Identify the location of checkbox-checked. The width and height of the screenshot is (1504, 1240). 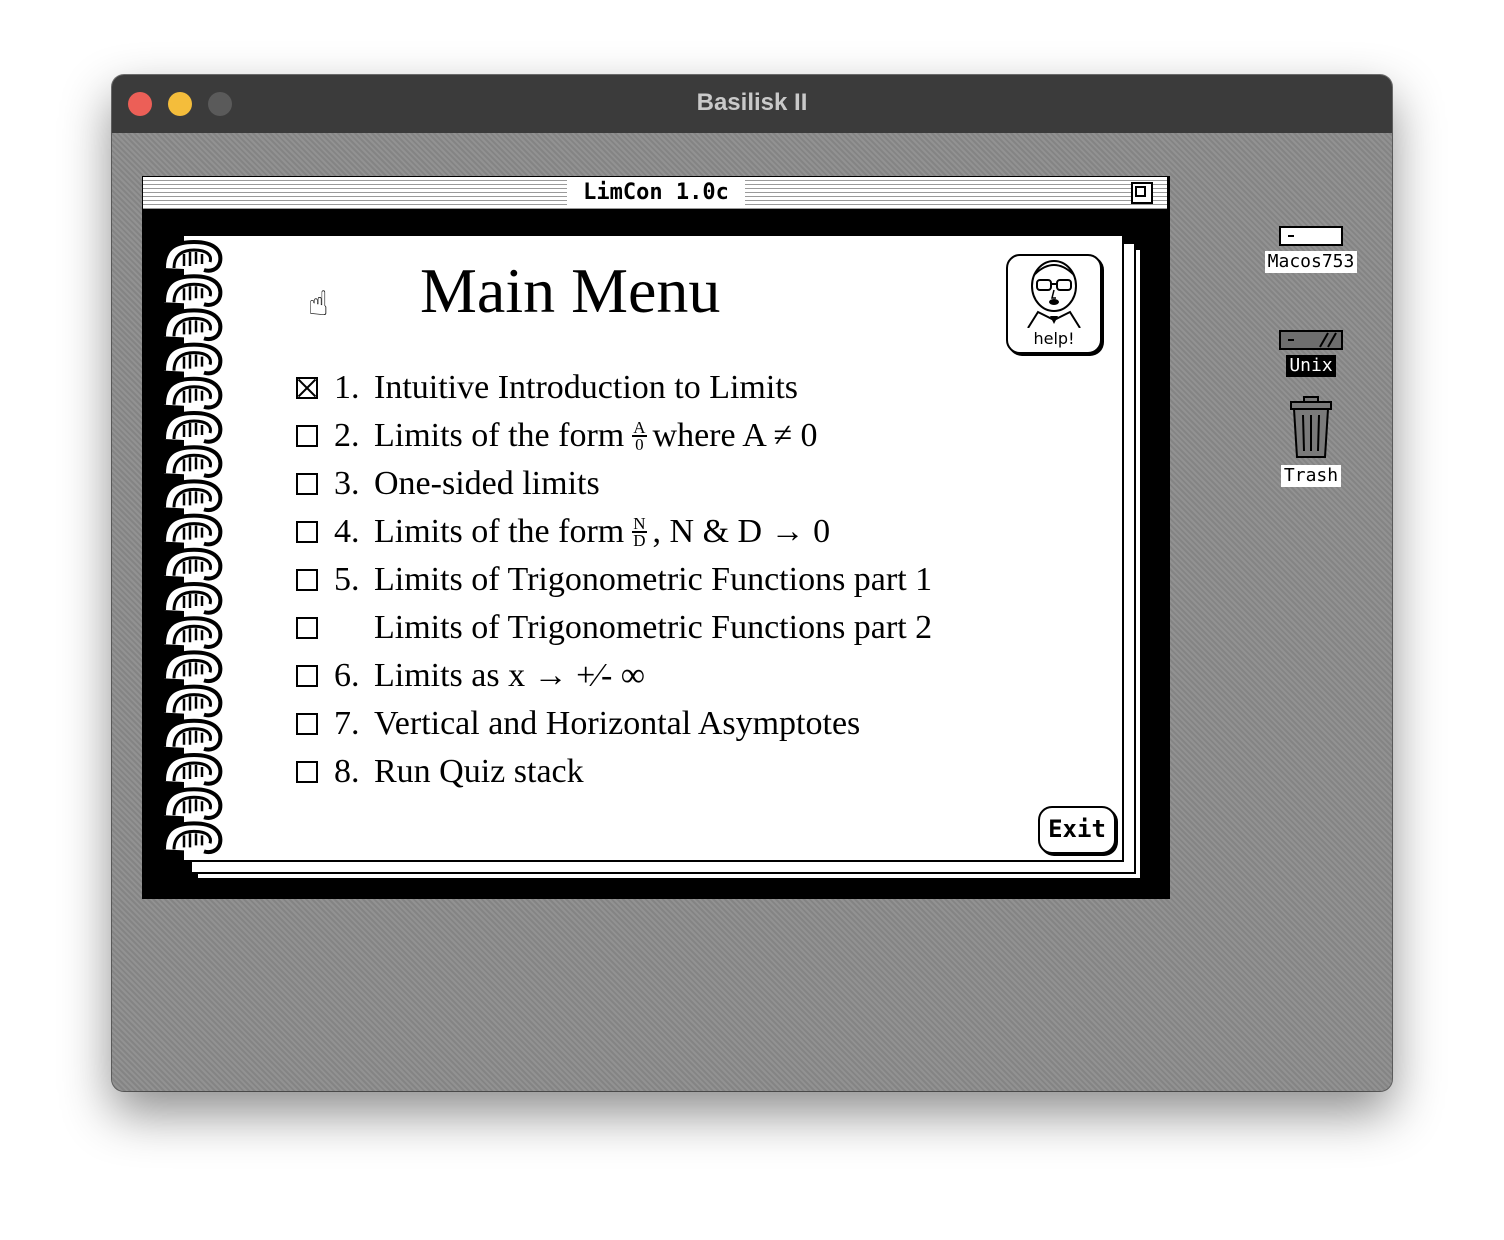
(307, 388).